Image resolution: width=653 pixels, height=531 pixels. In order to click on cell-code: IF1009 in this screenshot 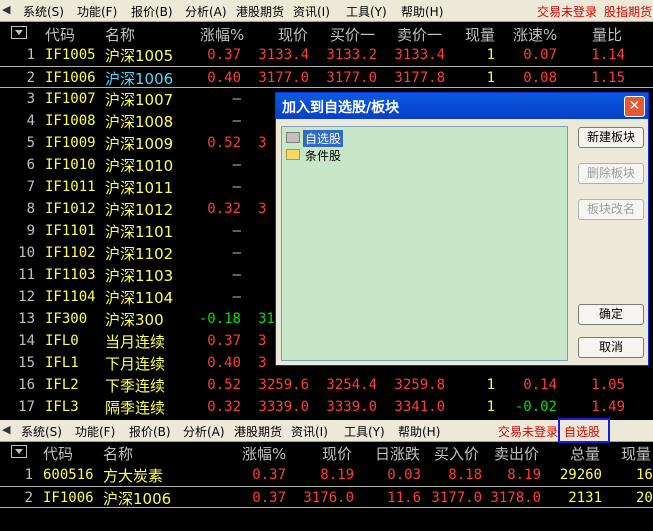, I will do `click(70, 143)`.